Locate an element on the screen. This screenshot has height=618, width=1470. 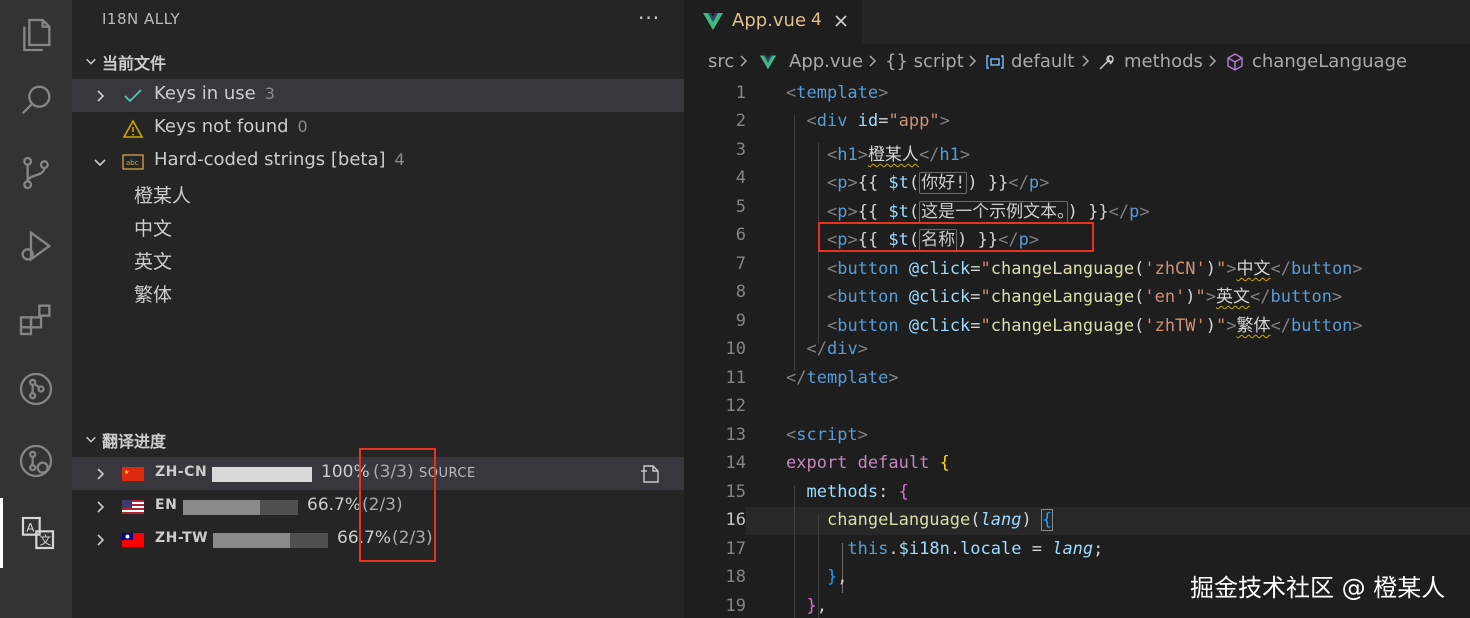
extensions-icon is located at coordinates (35, 320).